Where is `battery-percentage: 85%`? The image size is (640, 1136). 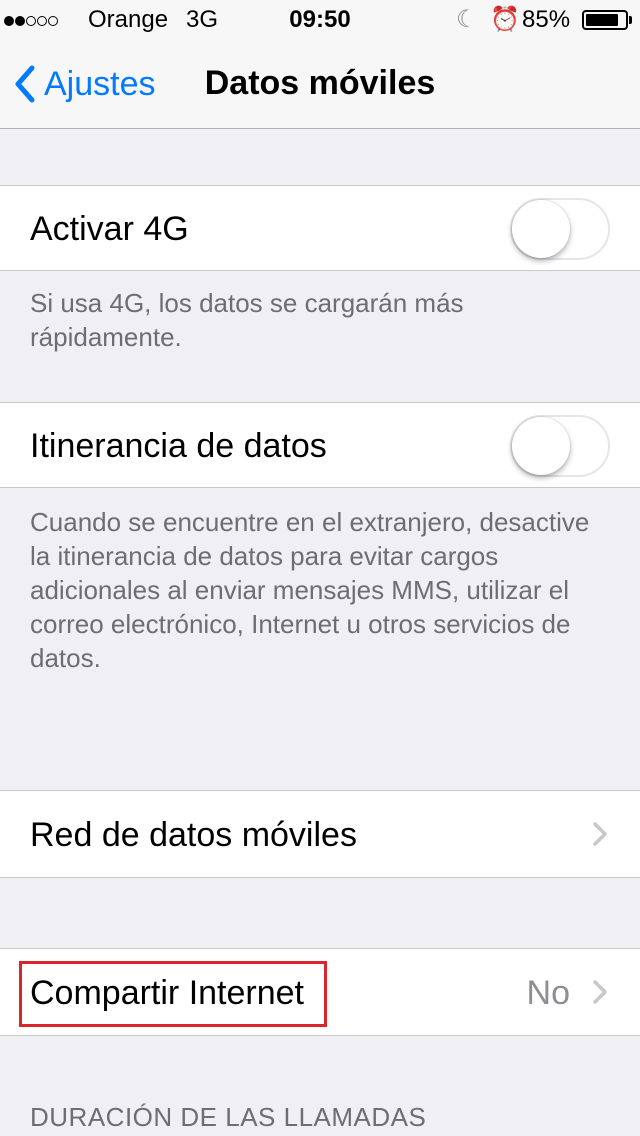
battery-percentage: 85% is located at coordinates (546, 19).